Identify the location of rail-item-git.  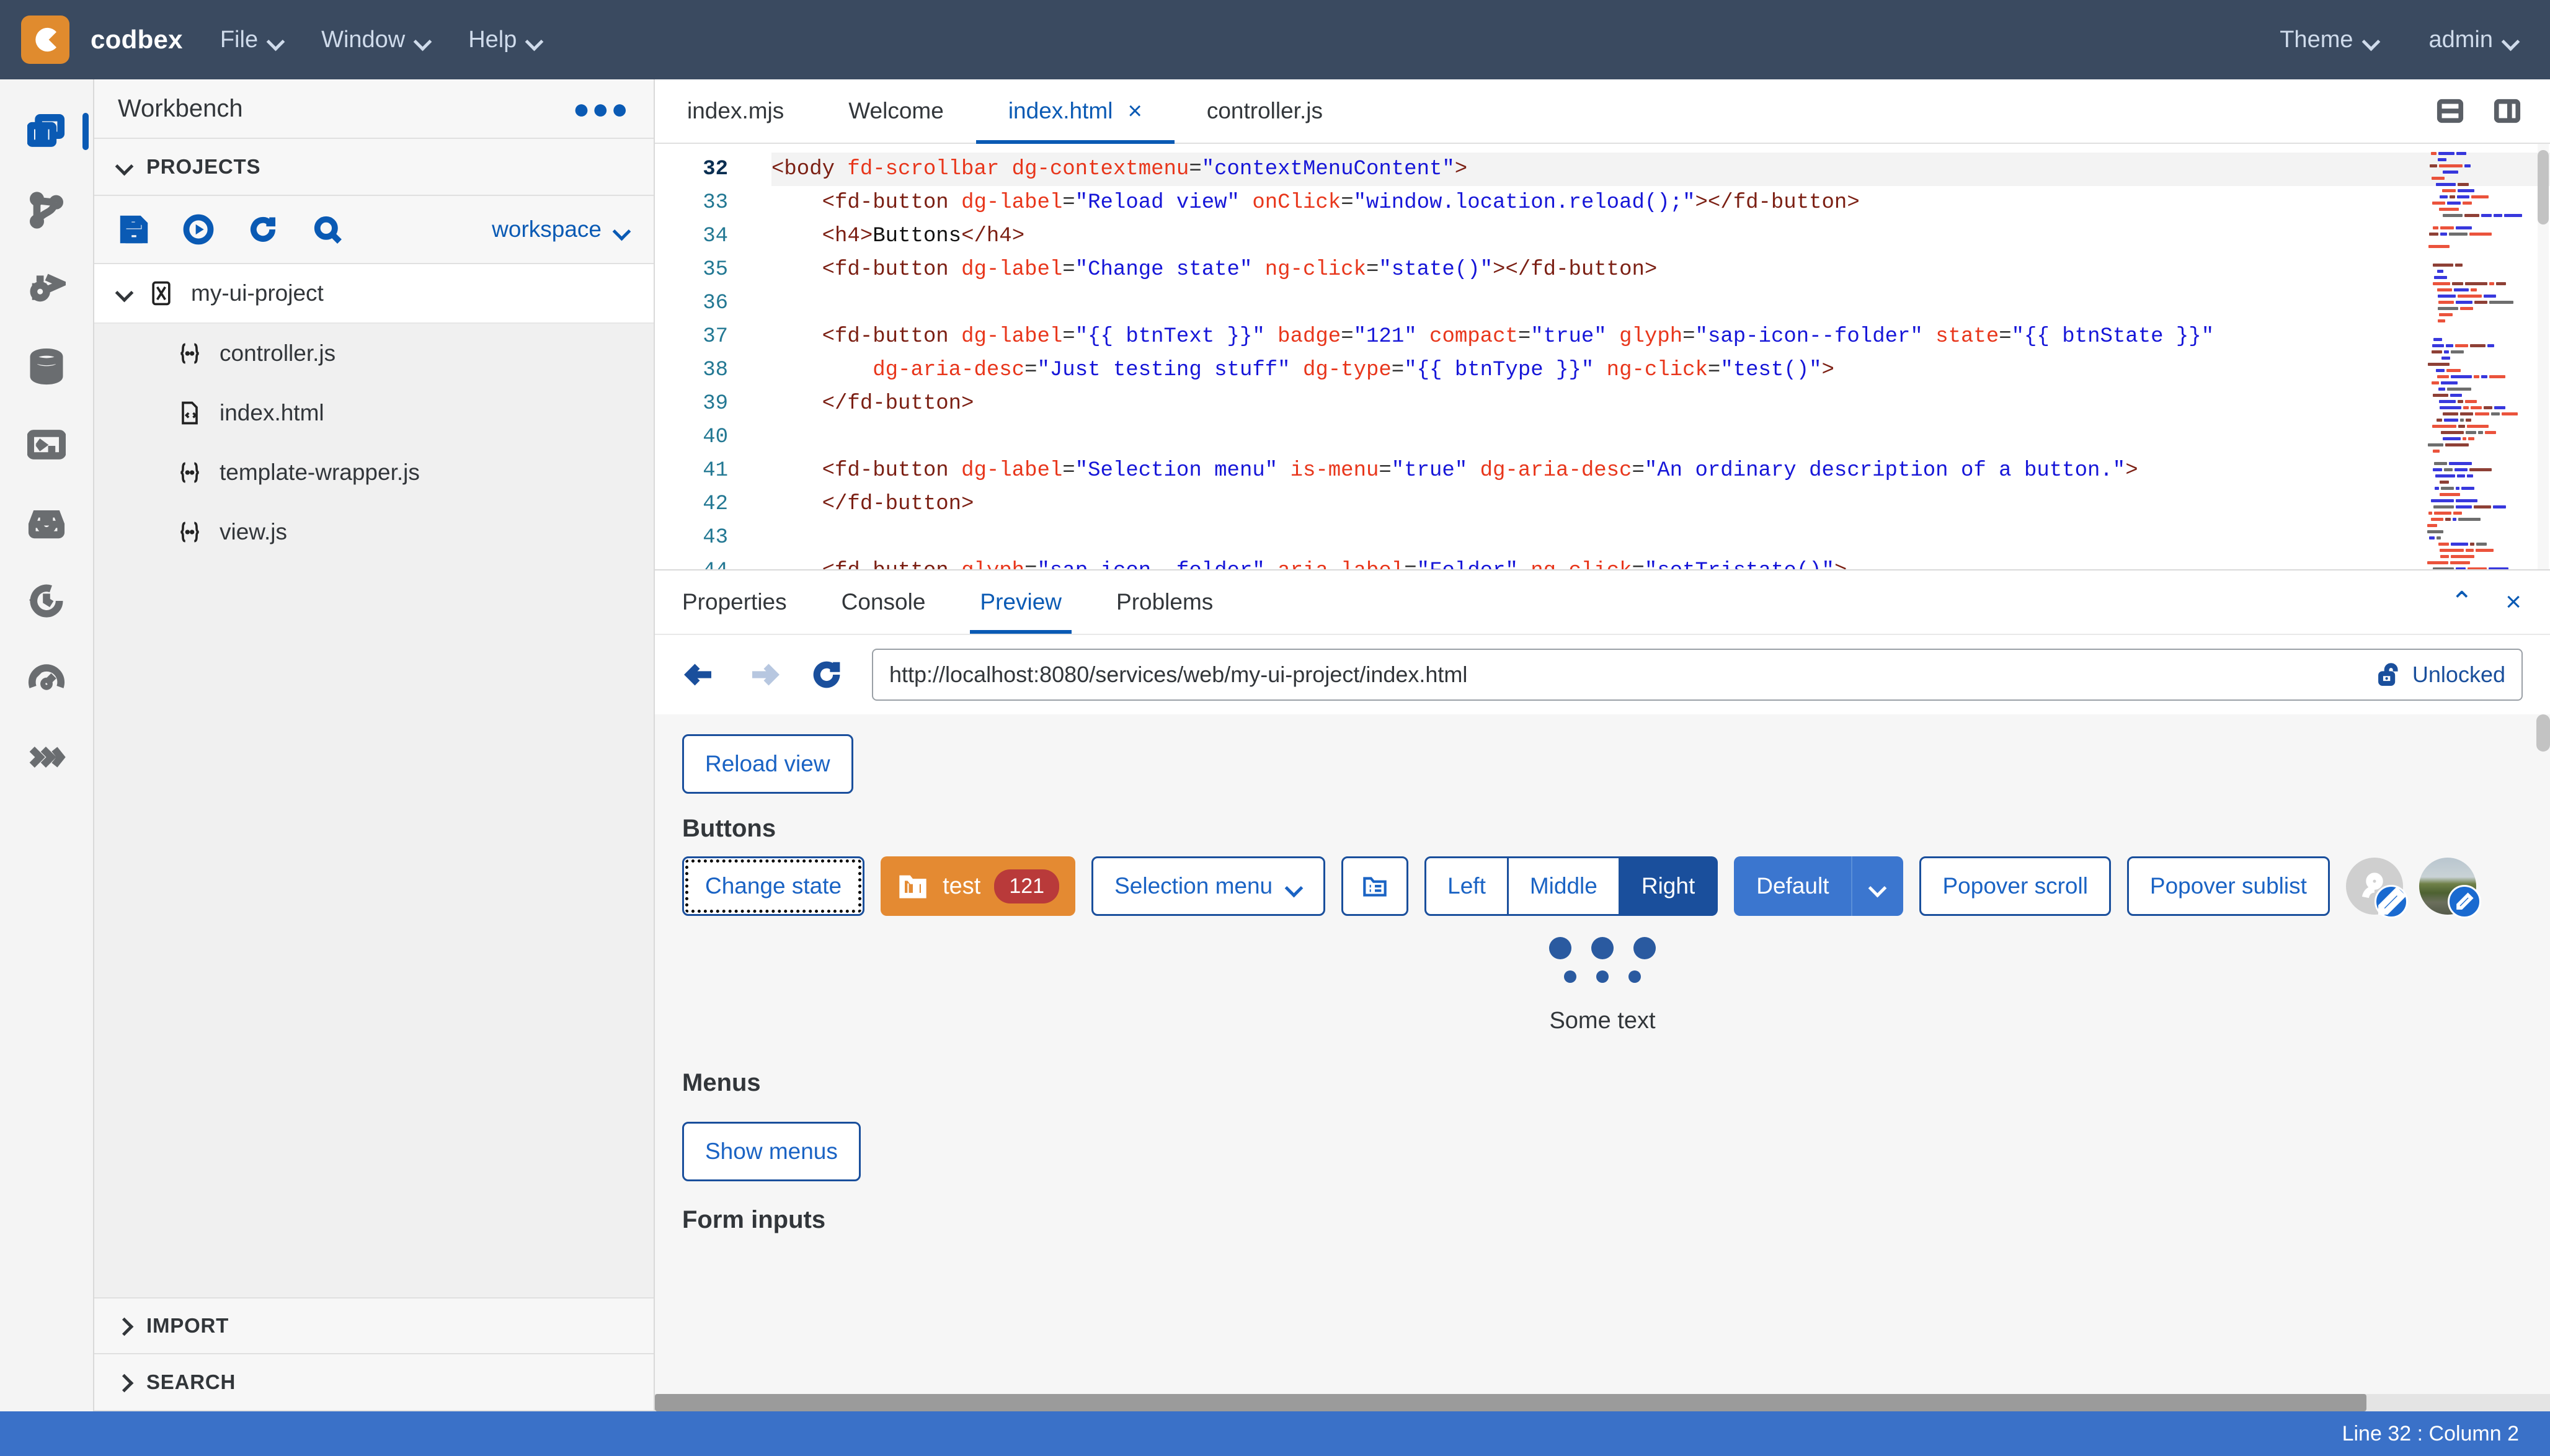
(47, 210).